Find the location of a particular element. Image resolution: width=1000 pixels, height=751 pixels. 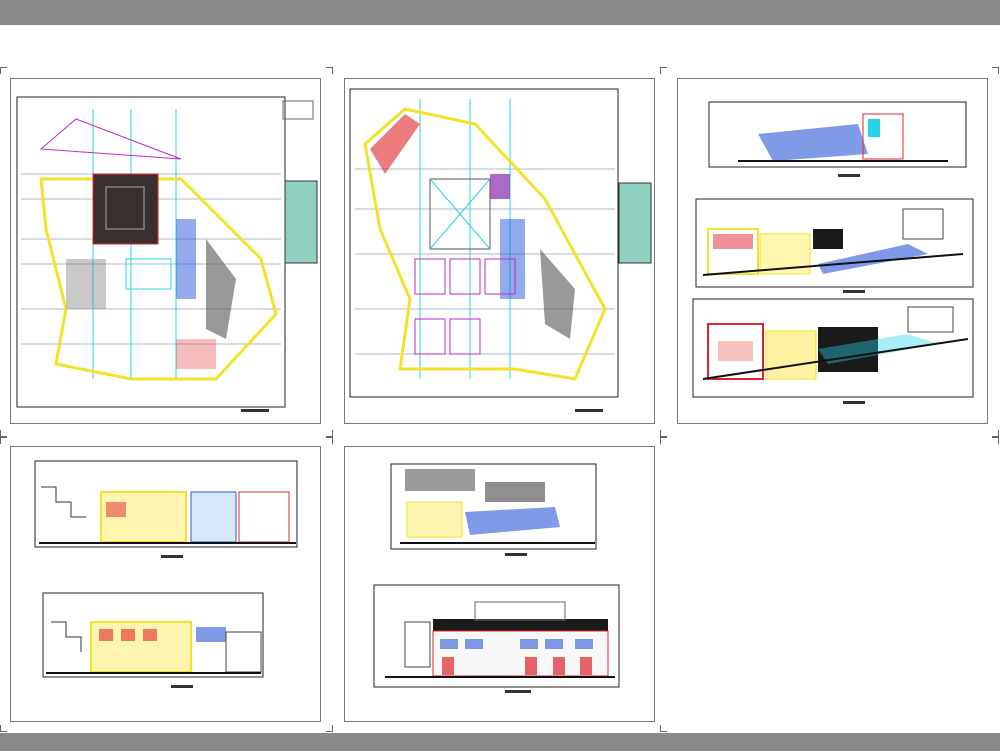

sections-1-drawing is located at coordinates (833, 252).